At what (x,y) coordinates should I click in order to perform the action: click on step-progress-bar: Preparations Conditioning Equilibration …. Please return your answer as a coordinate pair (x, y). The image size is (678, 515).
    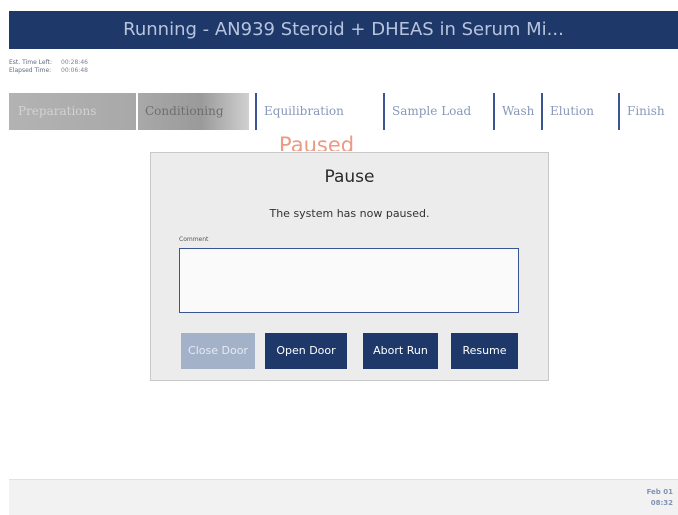
    Looking at the image, I should click on (343, 111).